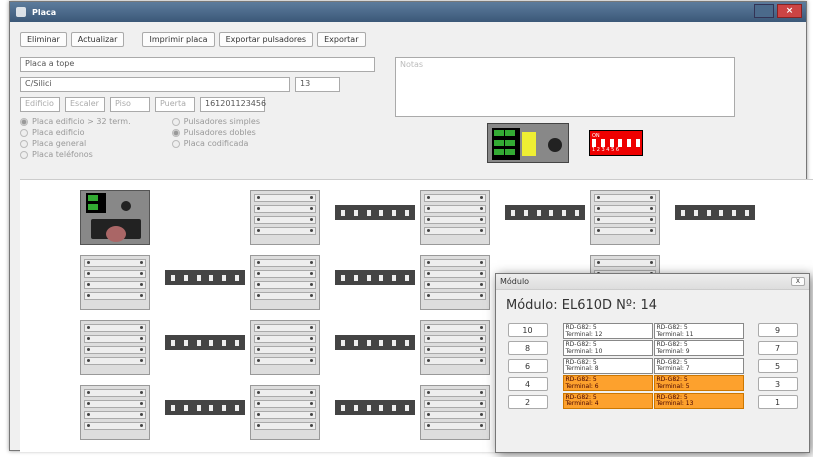 The height and width of the screenshot is (457, 813). What do you see at coordinates (43, 39) in the screenshot?
I see `btn-eliminar: Eliminar` at bounding box center [43, 39].